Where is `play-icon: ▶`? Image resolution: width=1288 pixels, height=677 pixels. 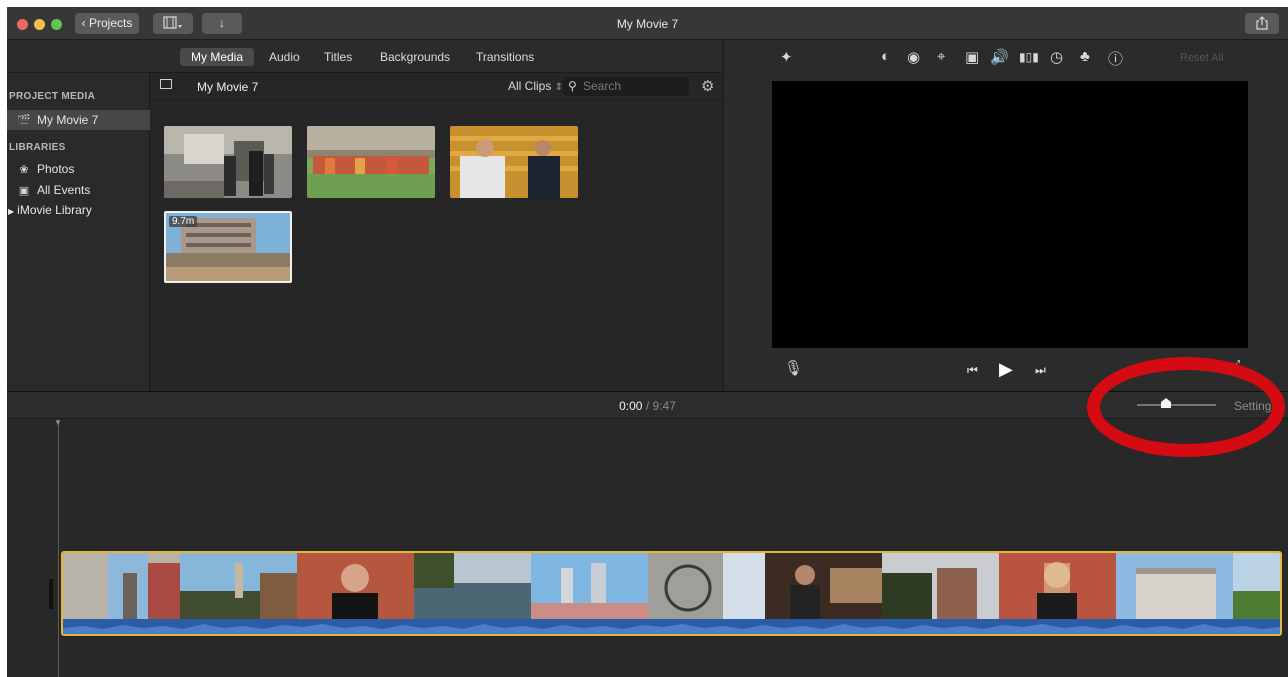
play-icon: ▶ is located at coordinates (1006, 369).